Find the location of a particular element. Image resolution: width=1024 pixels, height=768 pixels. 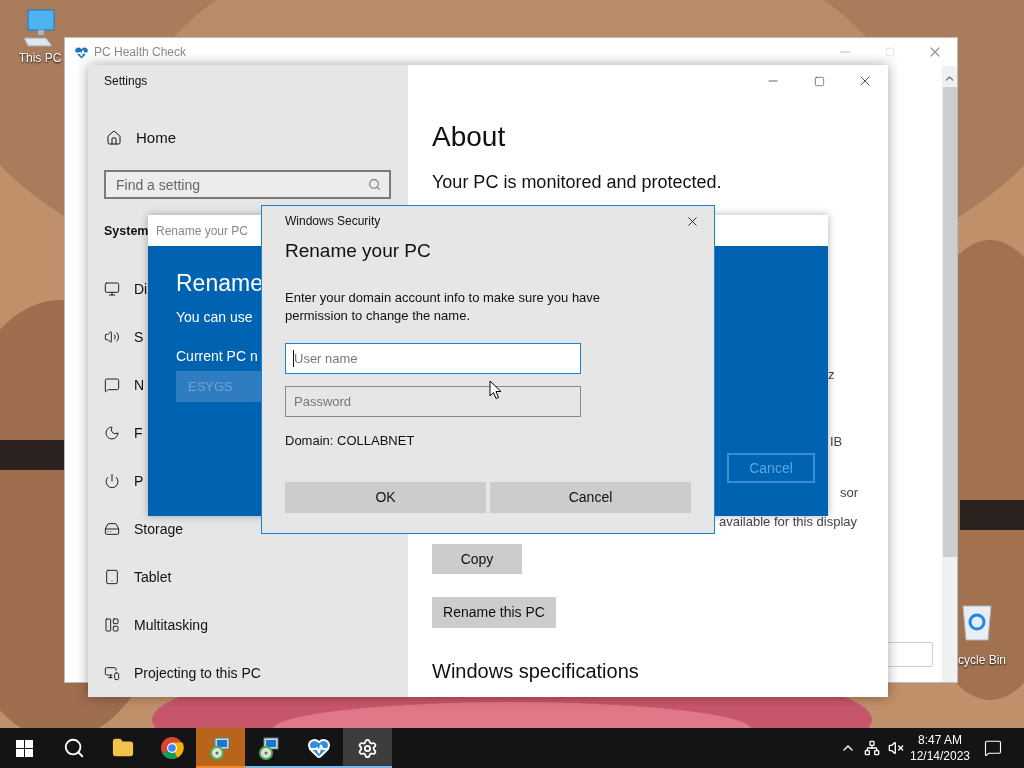

desktop-icon-label: This PC is located at coordinates (40, 58).